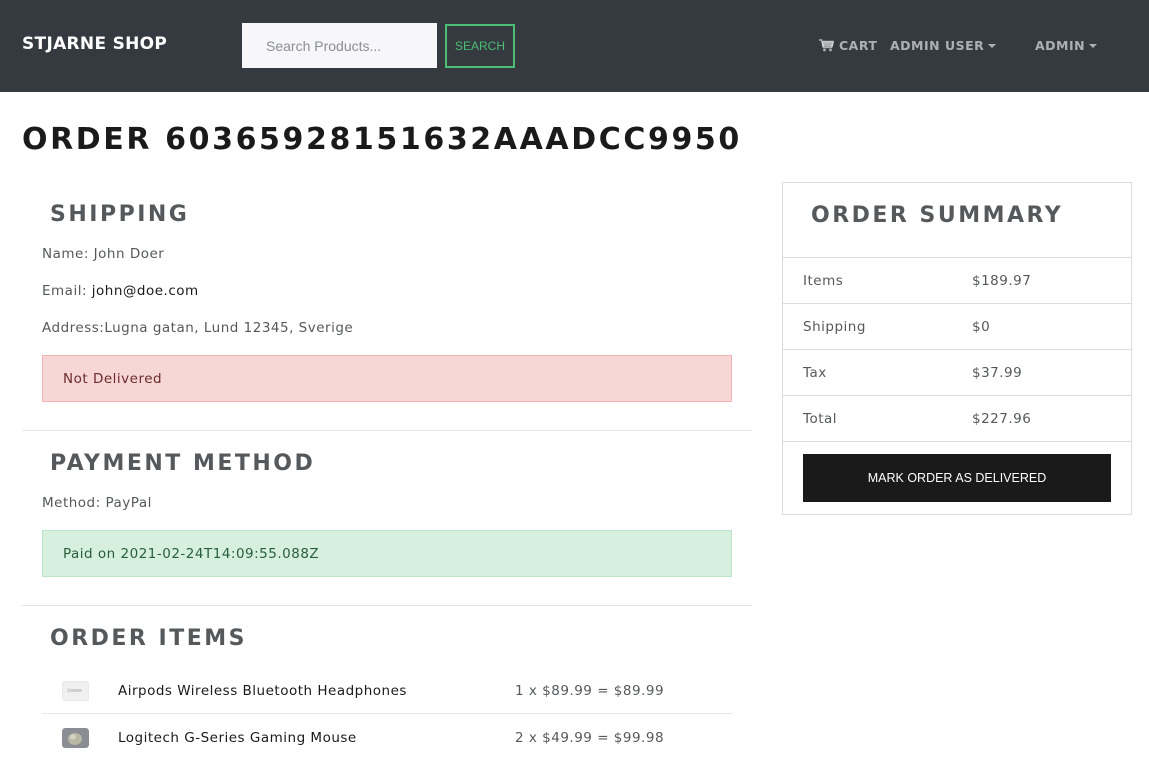 This screenshot has height=784, width=1149. I want to click on payment-method: Method: PayPal, so click(97, 503).